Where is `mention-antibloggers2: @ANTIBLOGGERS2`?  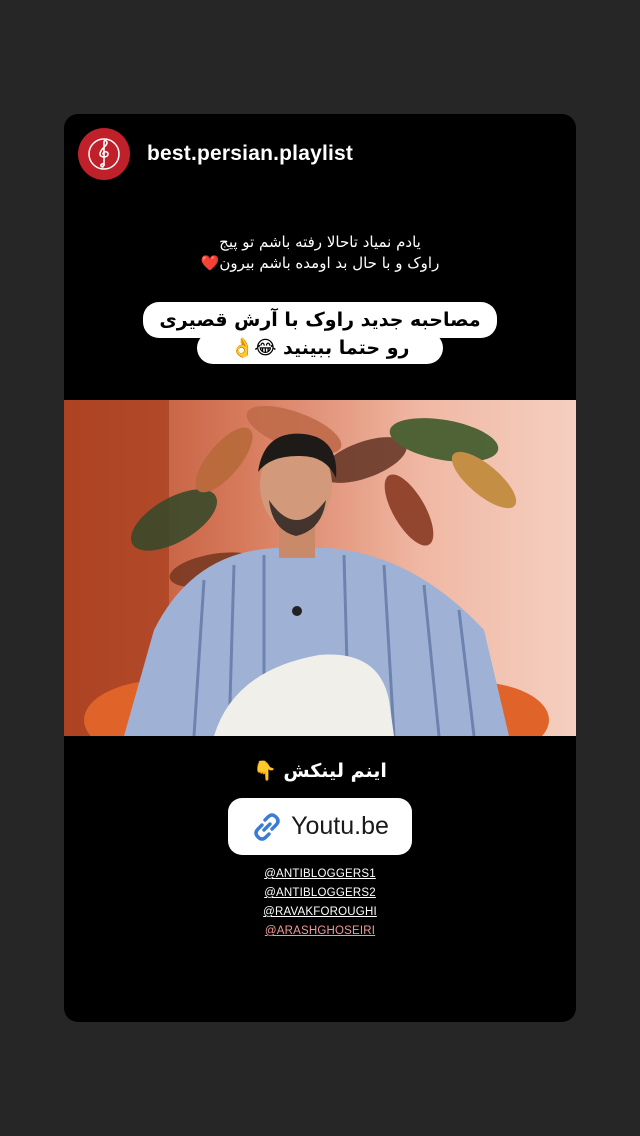 mention-antibloggers2: @ANTIBLOGGERS2 is located at coordinates (320, 893).